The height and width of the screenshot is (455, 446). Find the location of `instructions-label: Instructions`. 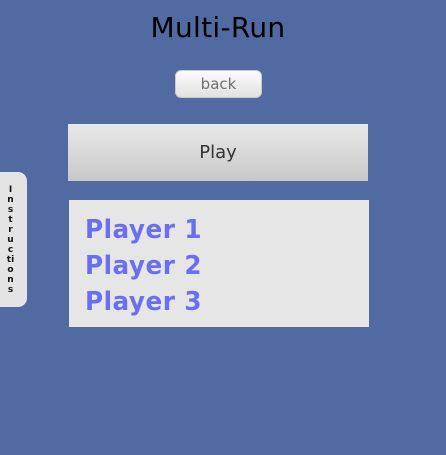

instructions-label: Instructions is located at coordinates (10, 239).